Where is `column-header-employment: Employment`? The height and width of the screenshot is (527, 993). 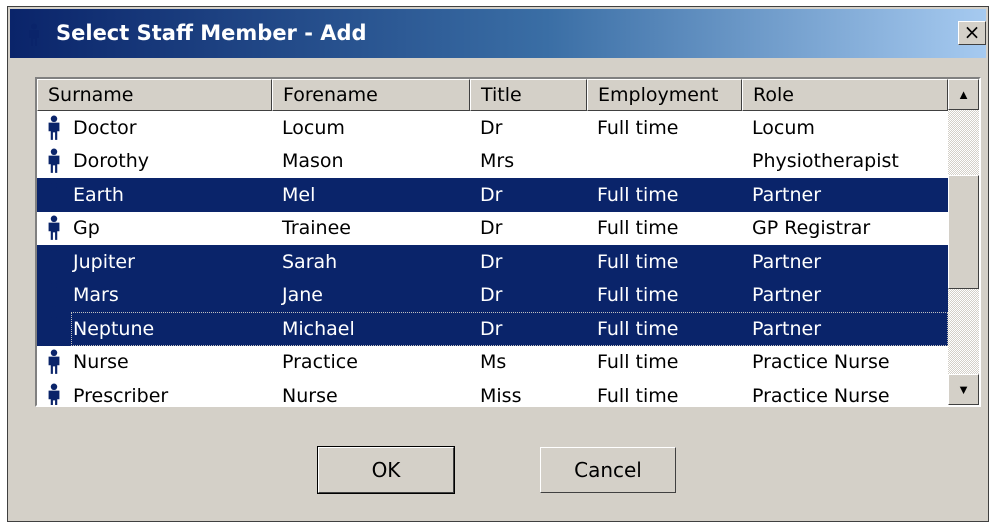 column-header-employment: Employment is located at coordinates (664, 95).